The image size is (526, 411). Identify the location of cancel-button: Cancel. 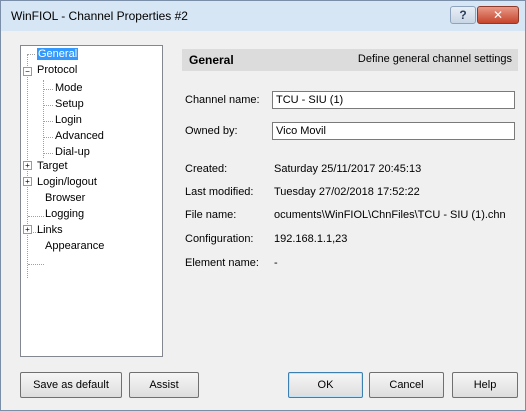
(406, 385).